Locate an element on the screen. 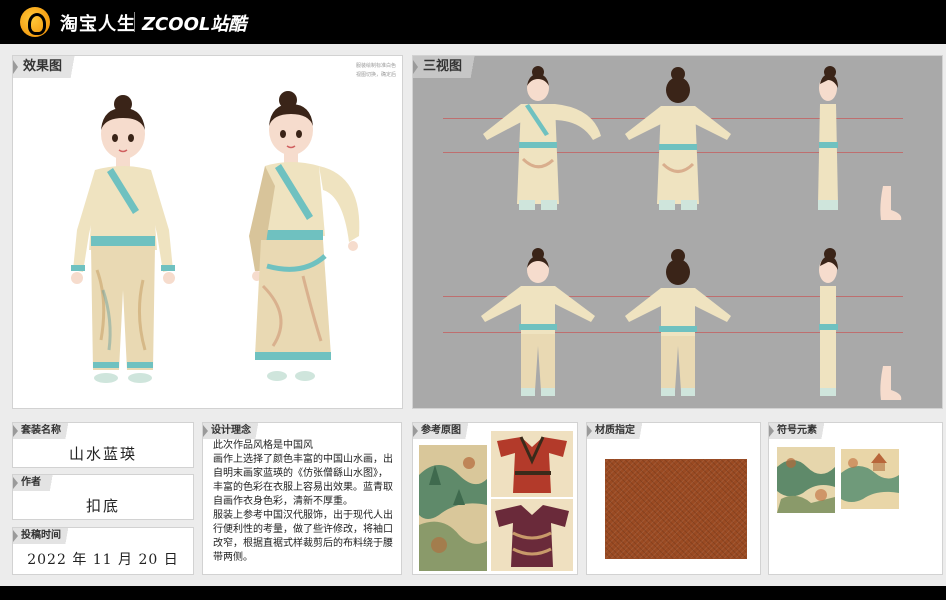  effect-title: 效果图 is located at coordinates (51, 67).